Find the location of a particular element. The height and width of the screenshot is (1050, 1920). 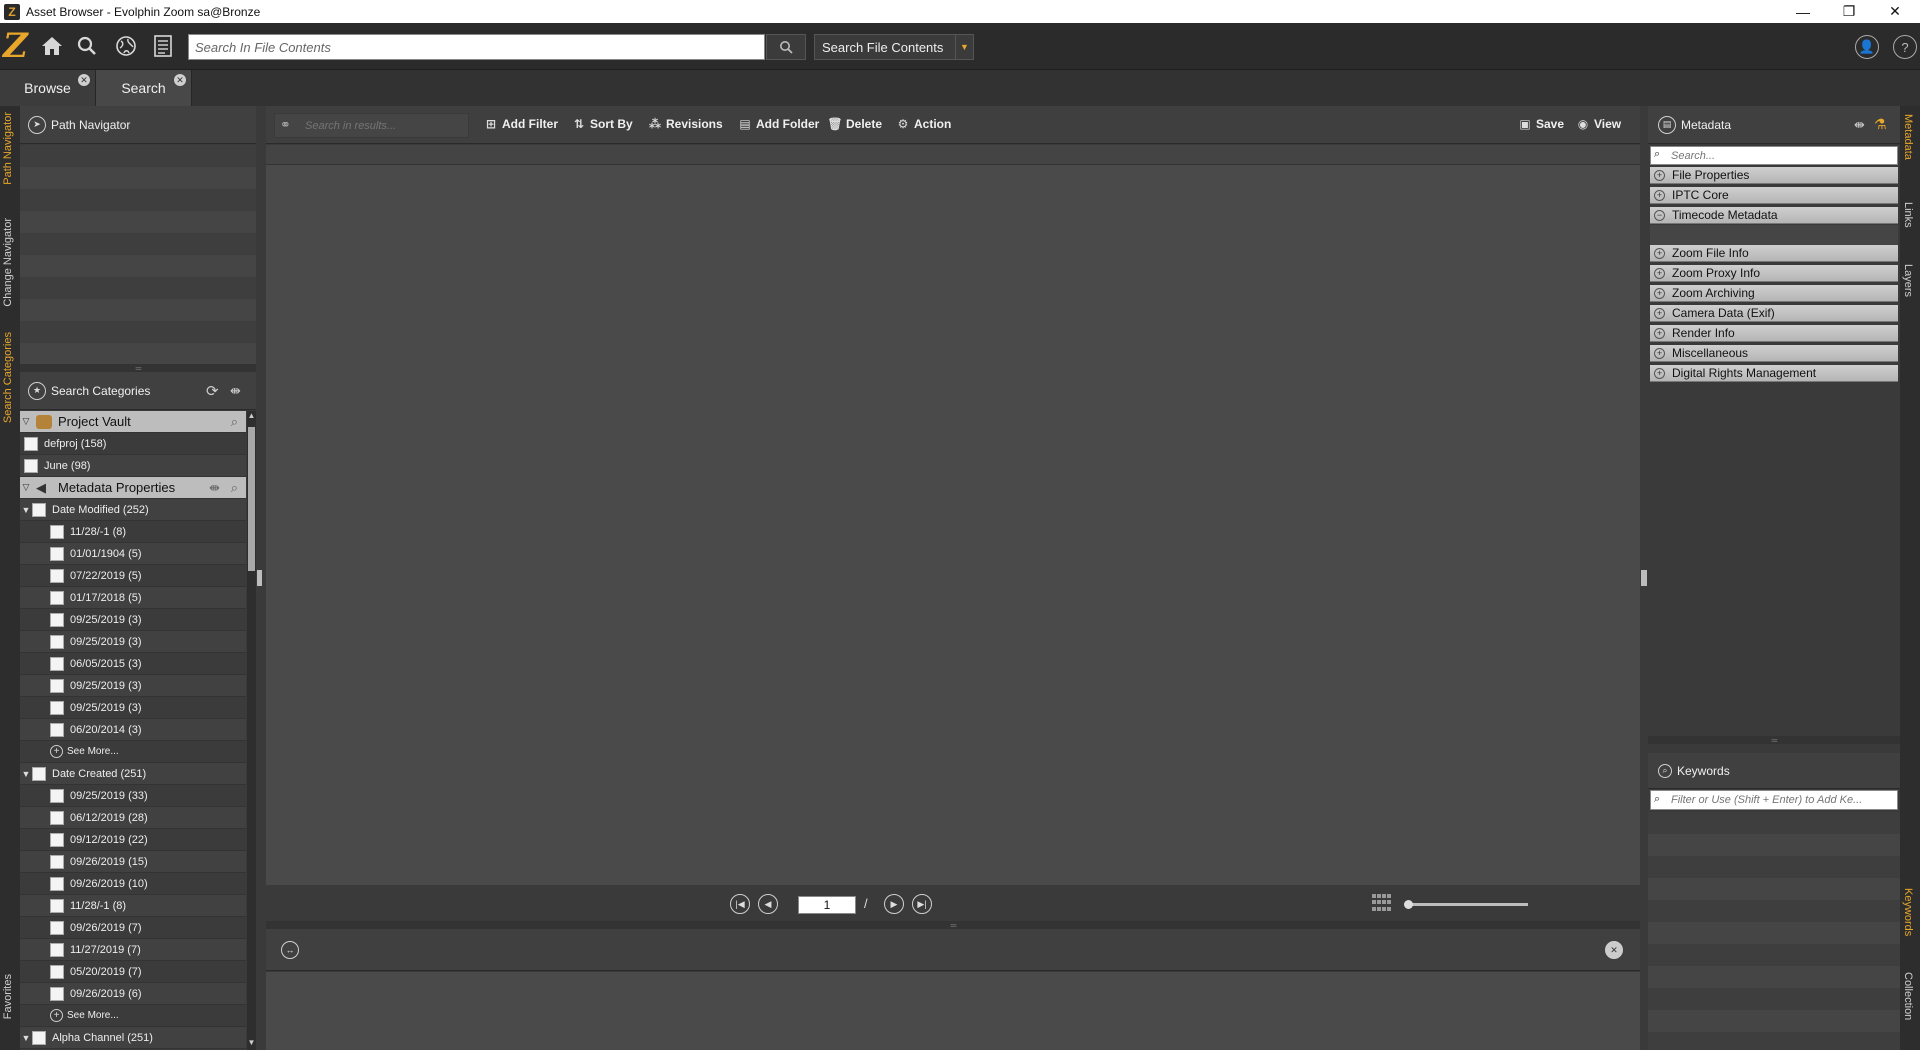

project-vault-group: ▽ Project Vault ⌕ is located at coordinates (133, 422).